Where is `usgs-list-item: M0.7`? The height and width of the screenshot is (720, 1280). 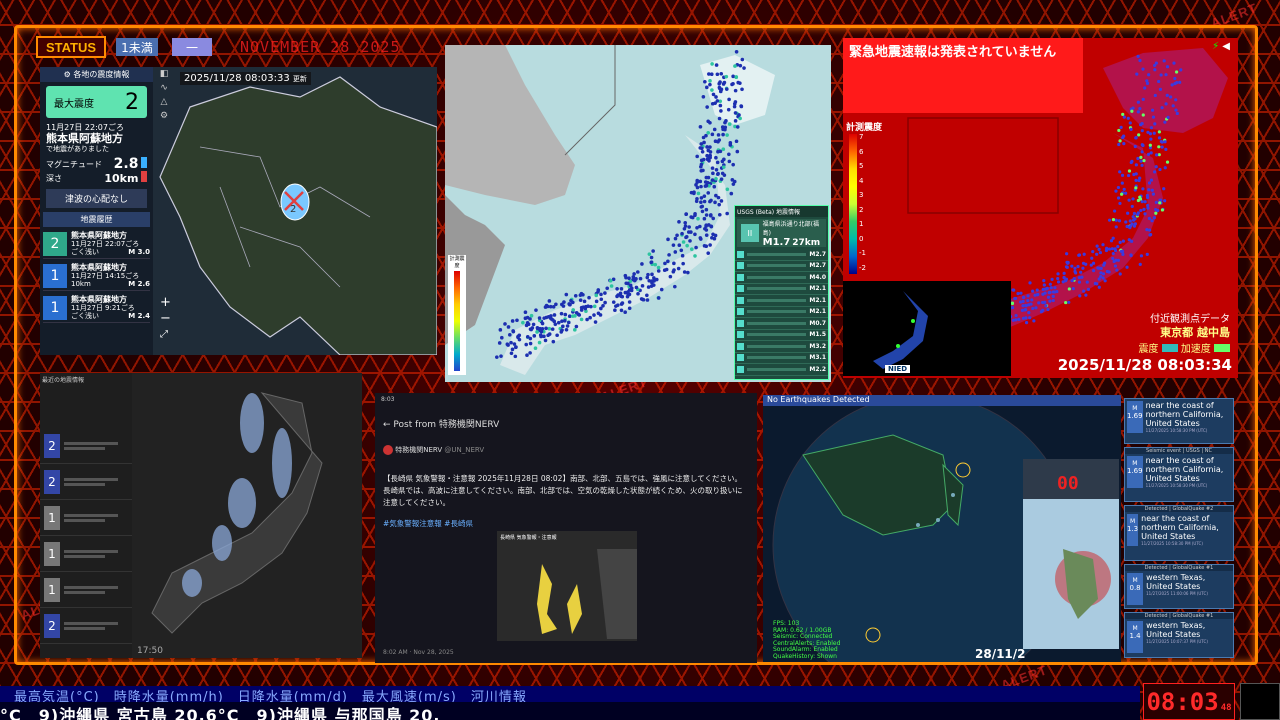 usgs-list-item: M0.7 is located at coordinates (781, 324).